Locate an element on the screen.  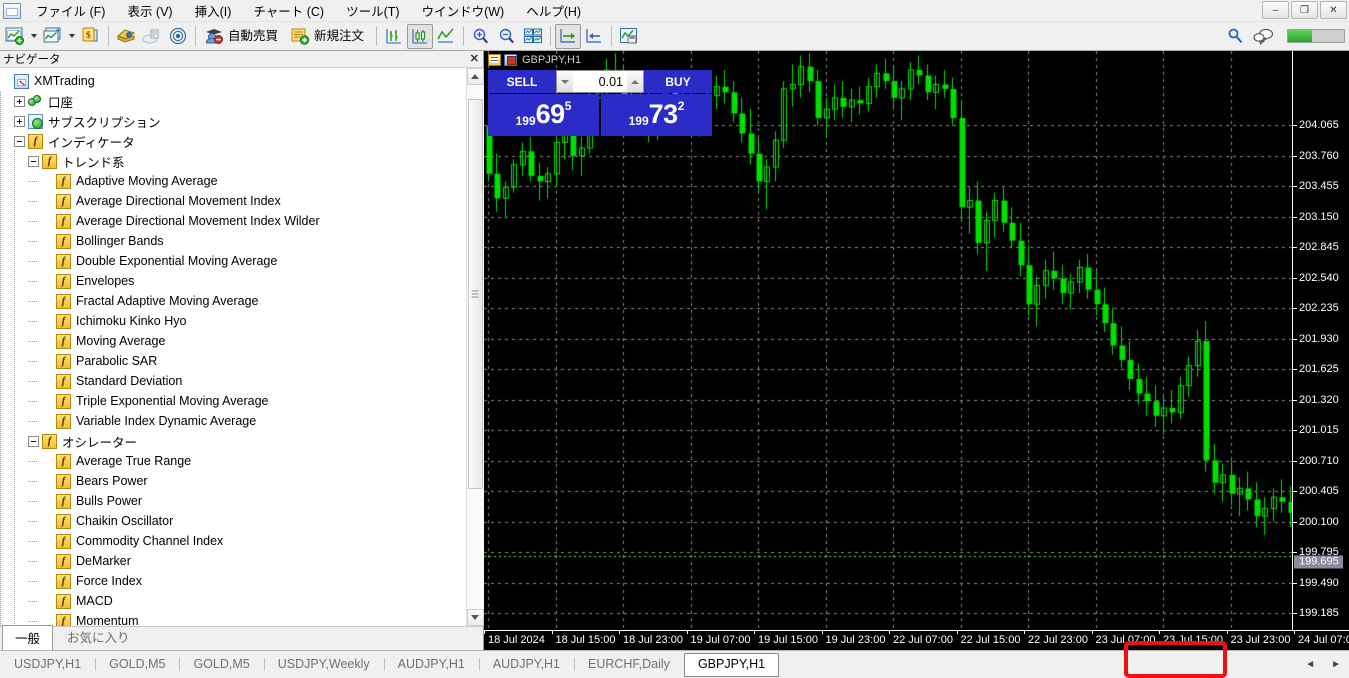
menu-charts: チャート (C) is located at coordinates (288, 11).